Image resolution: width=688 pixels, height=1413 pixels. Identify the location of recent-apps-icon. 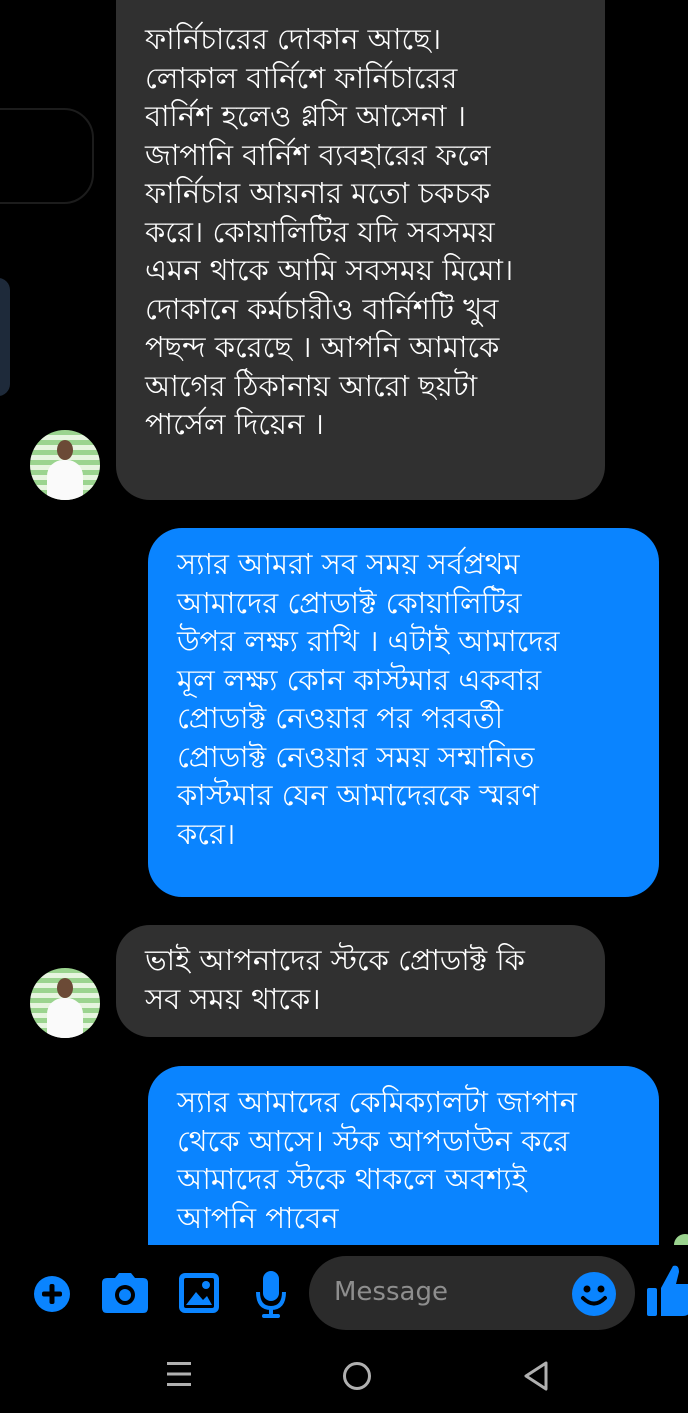
(179, 1374).